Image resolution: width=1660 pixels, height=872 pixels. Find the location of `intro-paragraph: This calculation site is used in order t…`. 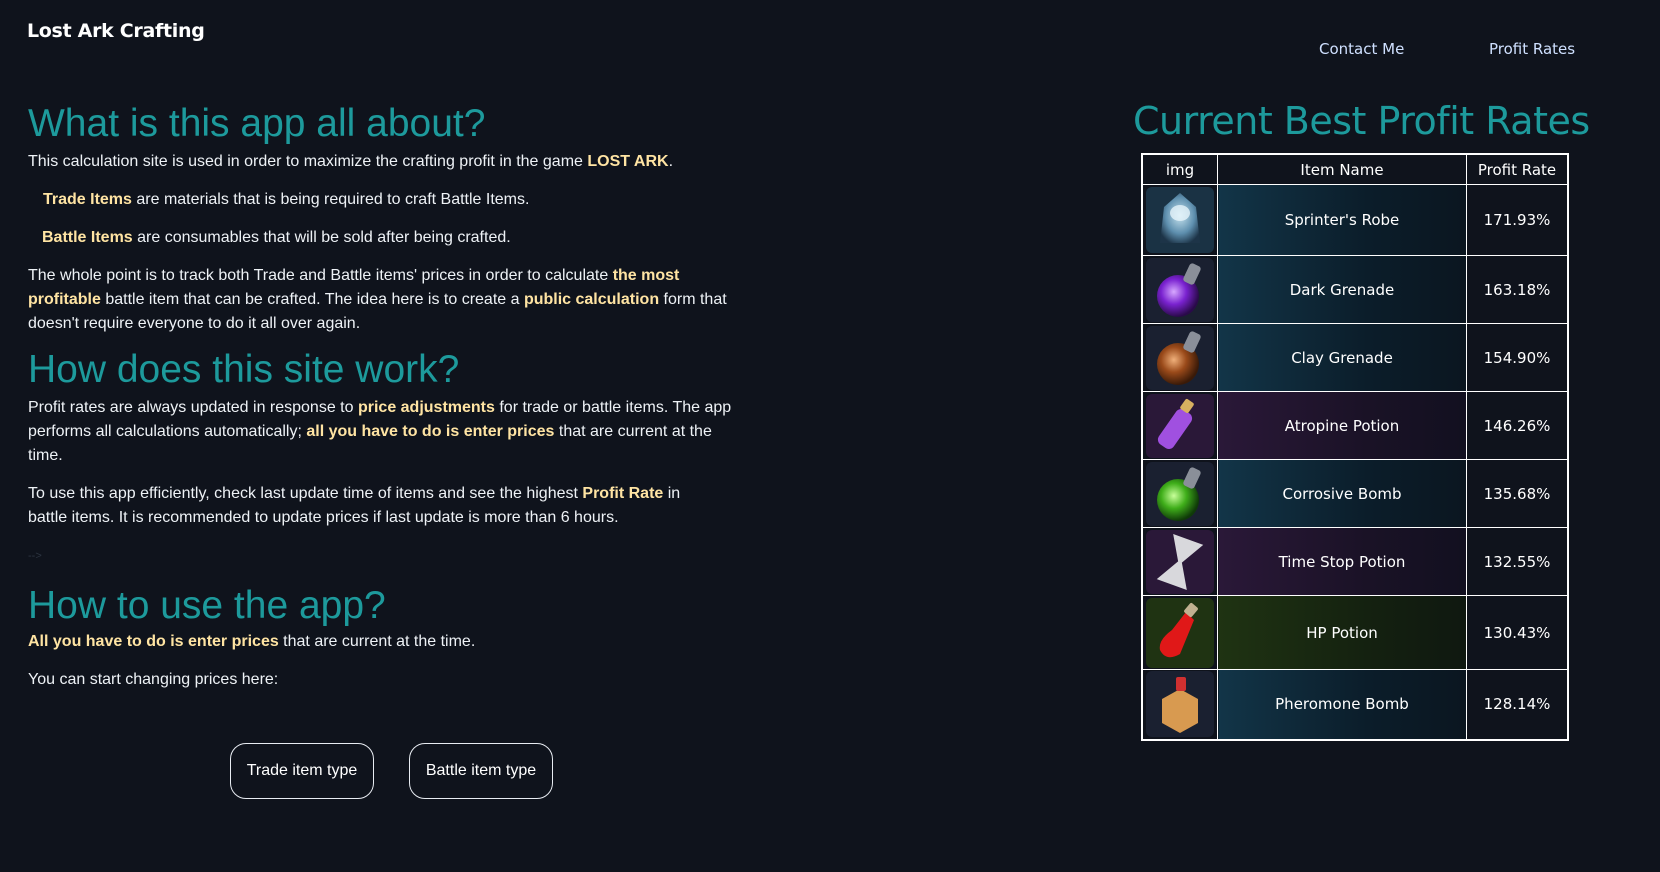

intro-paragraph: This calculation site is used in order t… is located at coordinates (351, 161).